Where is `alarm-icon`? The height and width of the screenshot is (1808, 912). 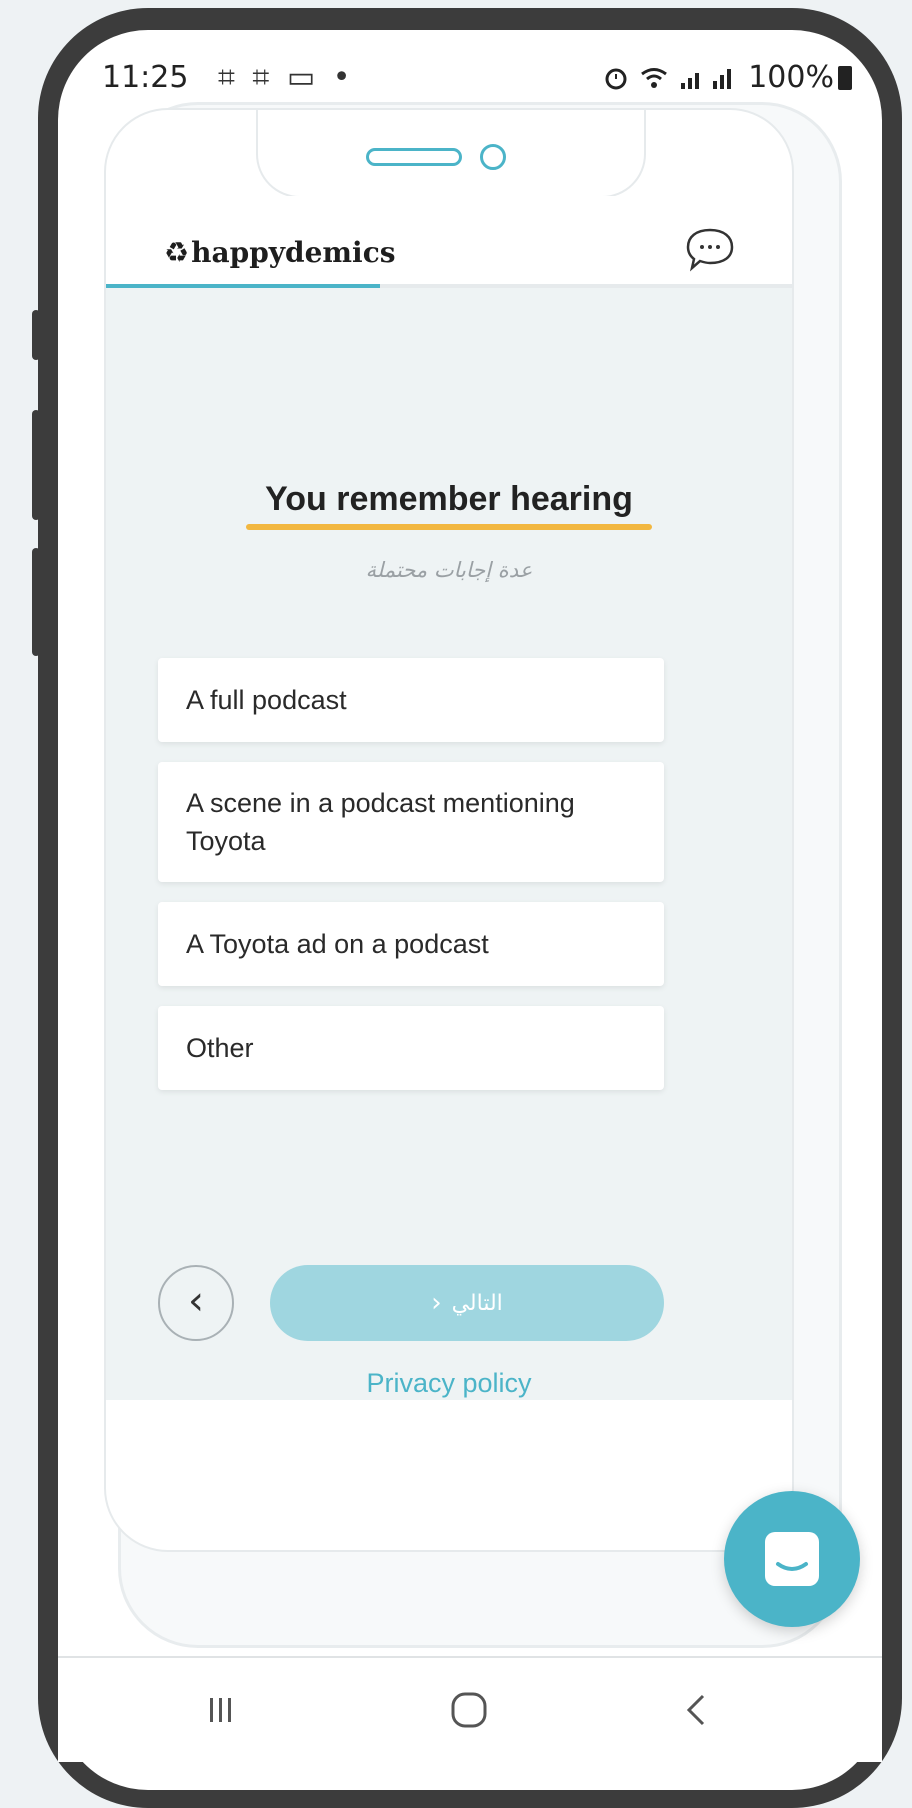
alarm-icon is located at coordinates (616, 79).